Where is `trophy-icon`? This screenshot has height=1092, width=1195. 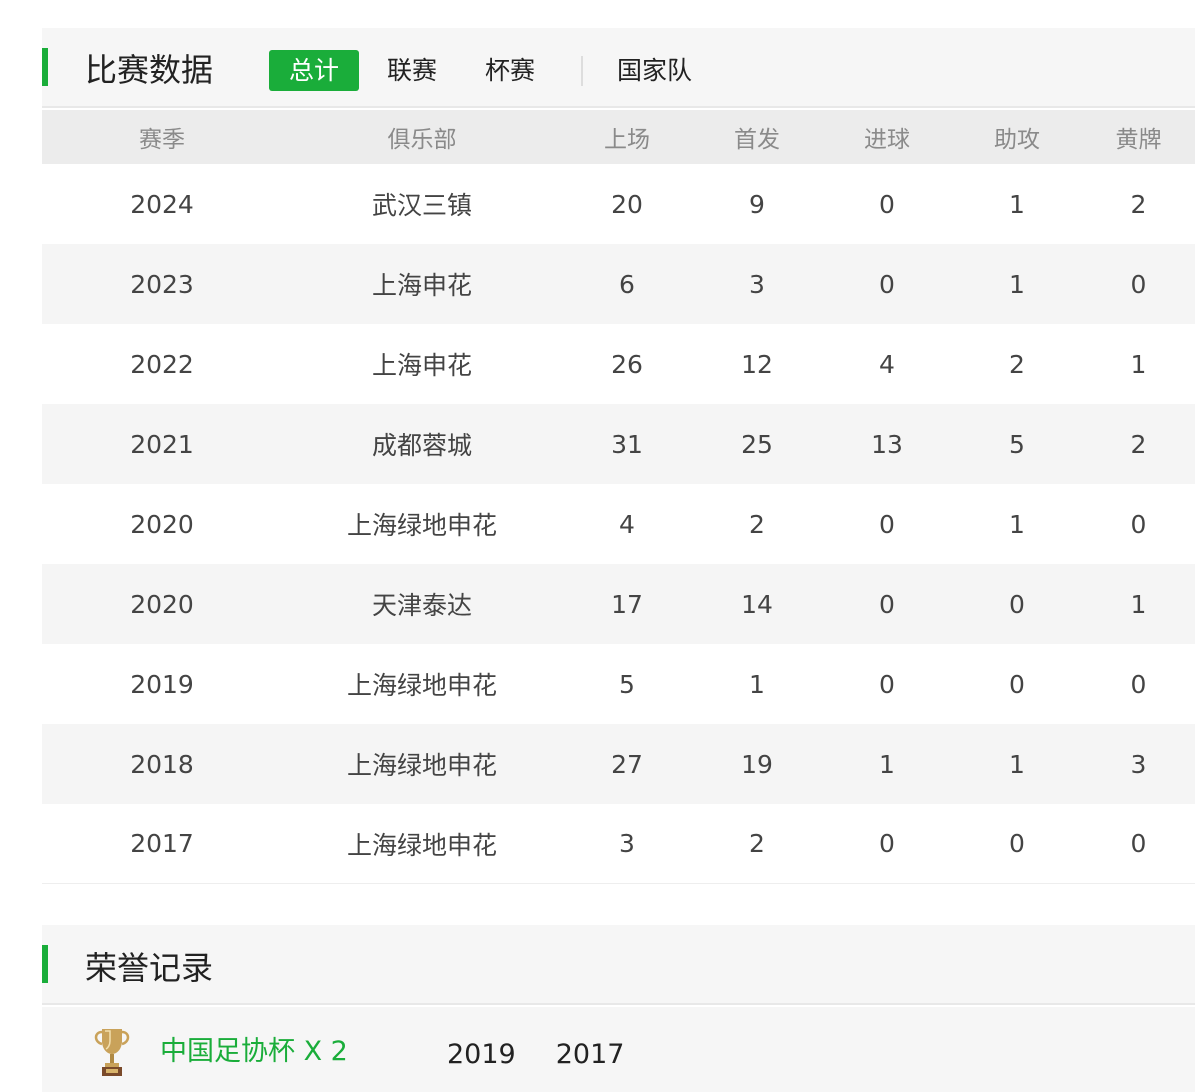 trophy-icon is located at coordinates (112, 1052).